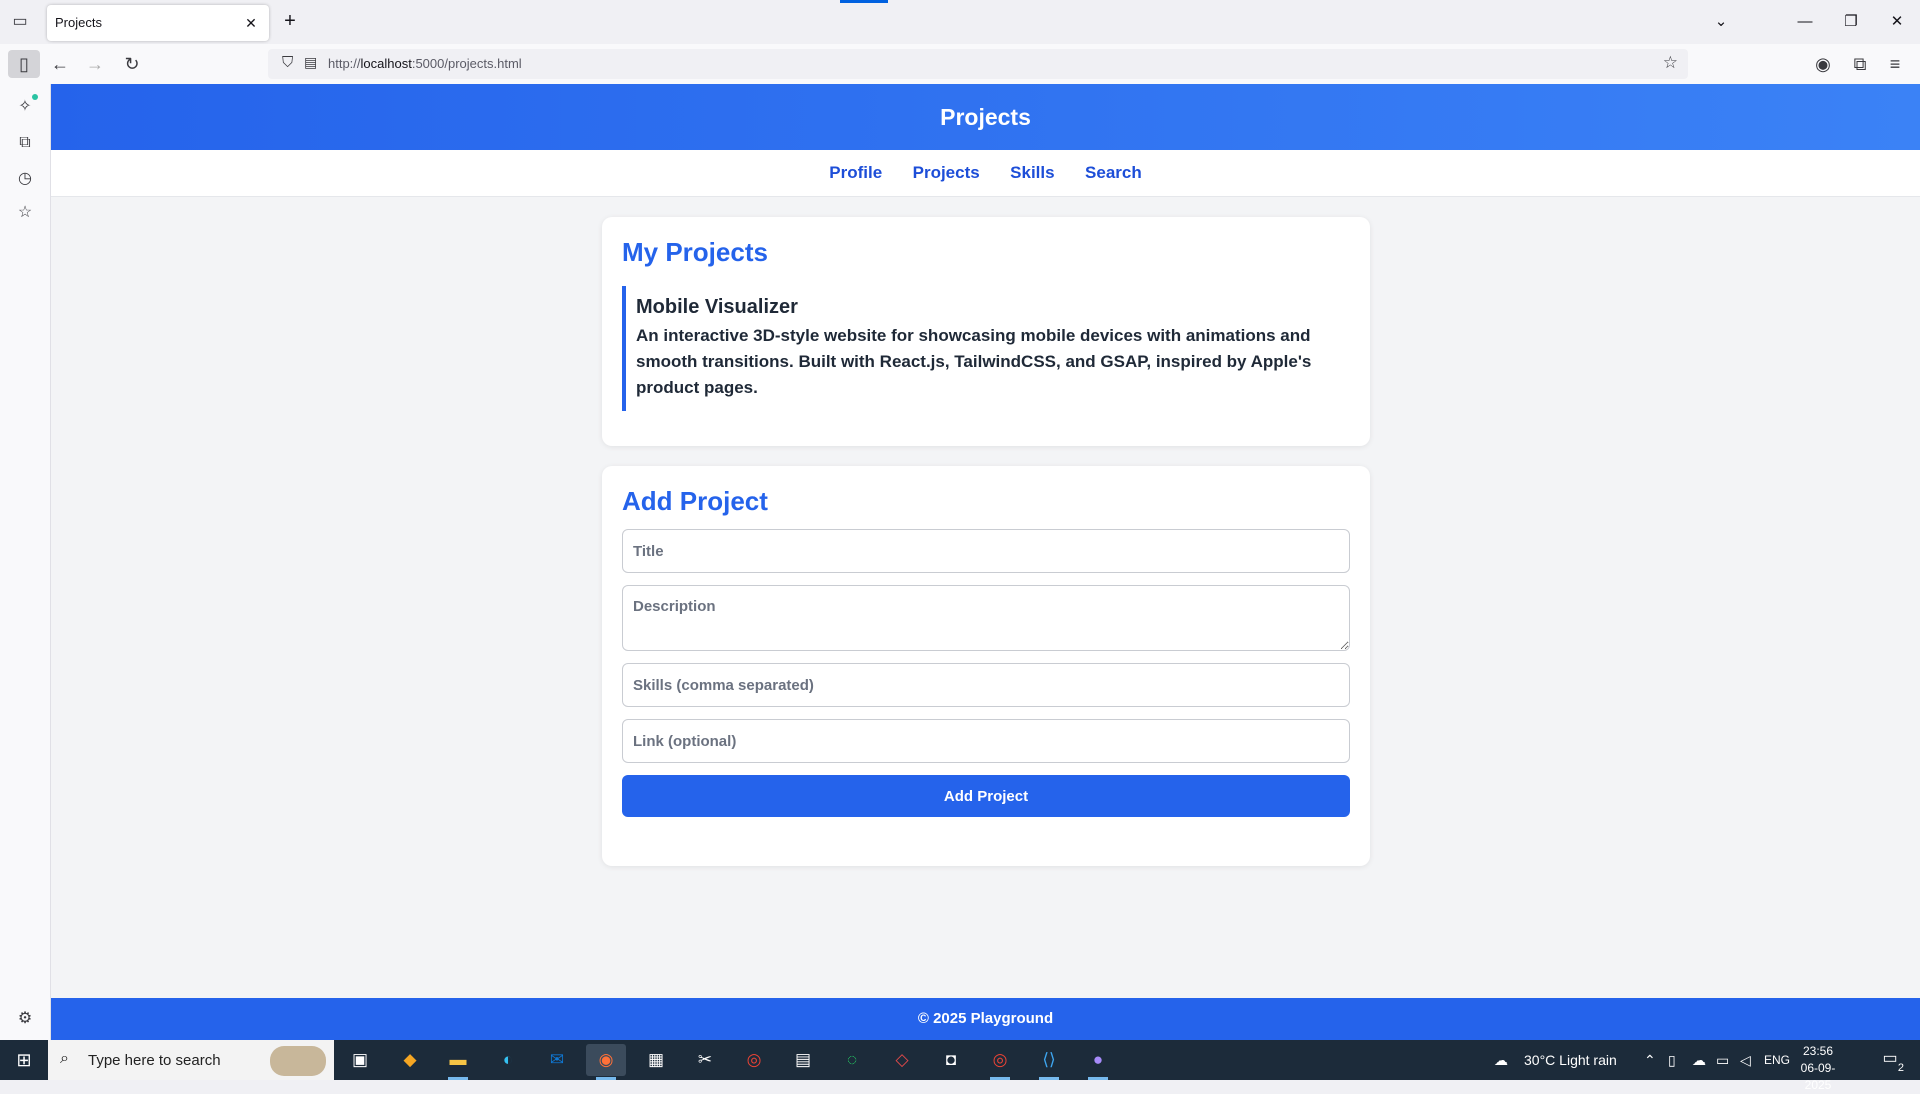 This screenshot has height=1094, width=1920. What do you see at coordinates (864, 1) in the screenshot?
I see `loading-indicator` at bounding box center [864, 1].